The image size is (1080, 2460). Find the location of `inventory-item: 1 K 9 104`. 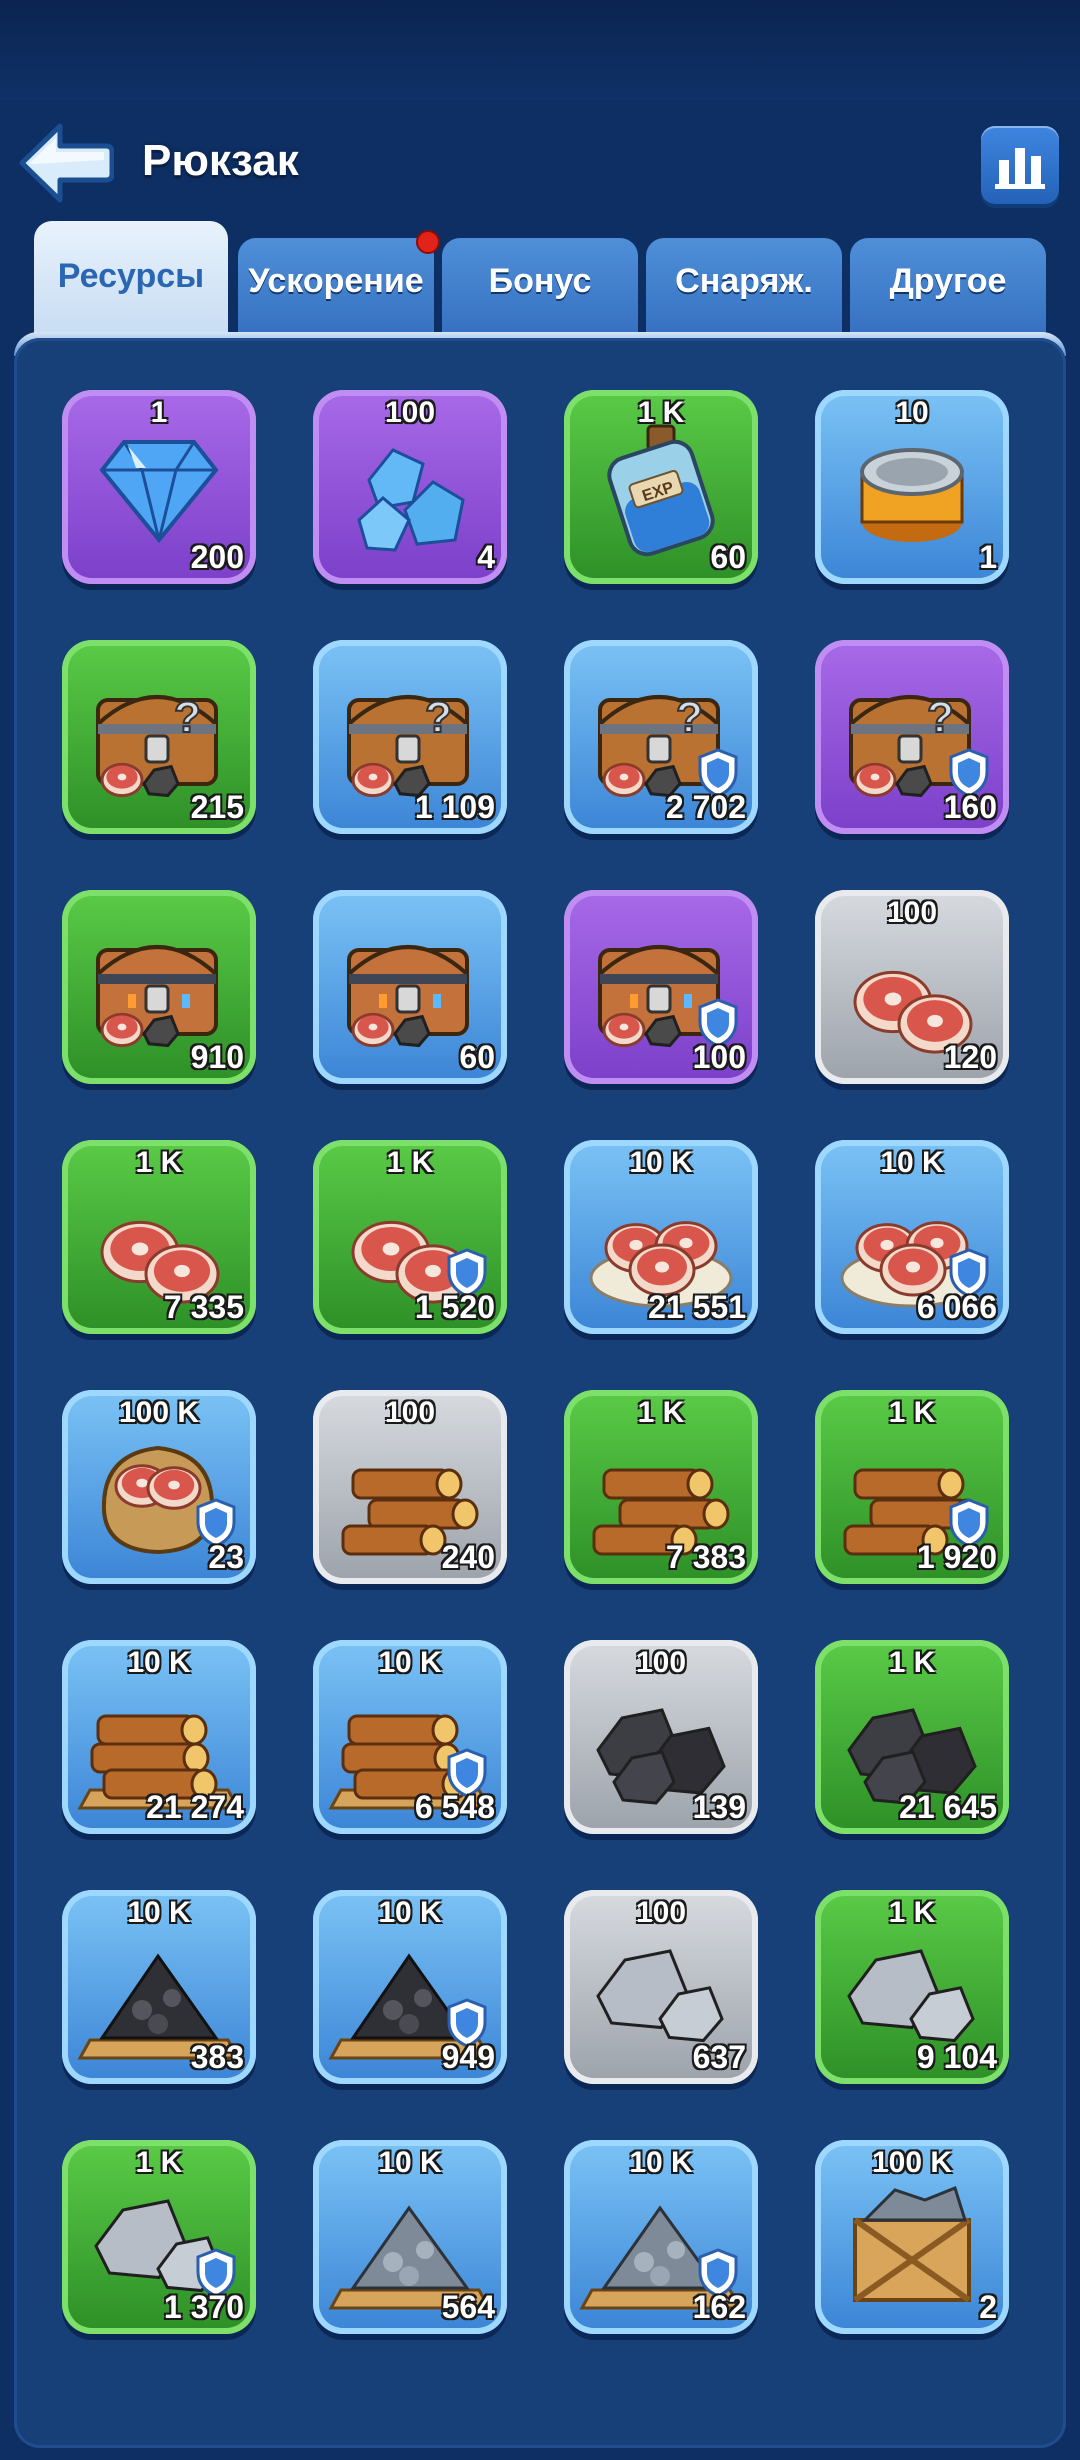

inventory-item: 1 K 9 104 is located at coordinates (912, 1987).